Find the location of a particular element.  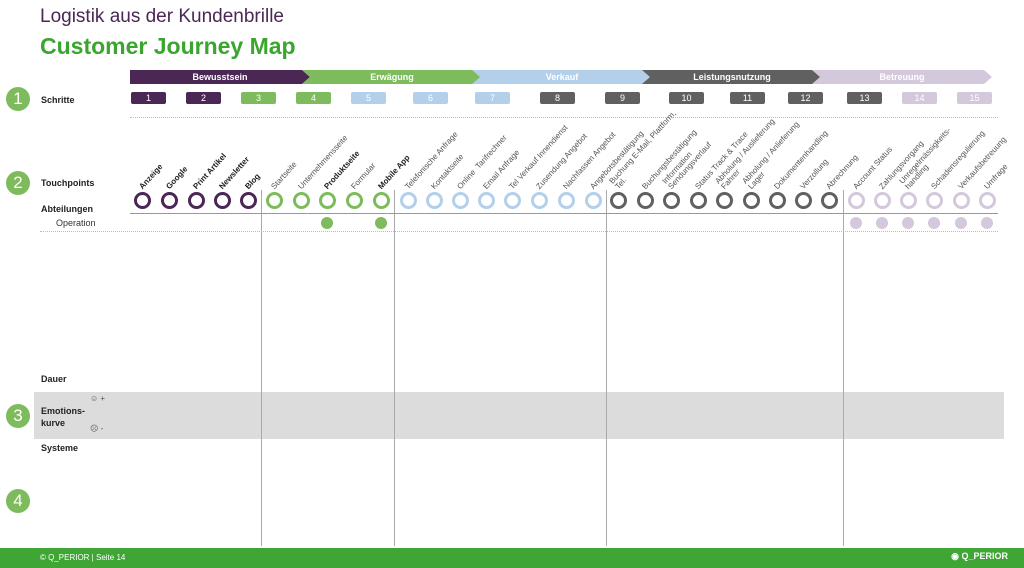

footer-logo: ◉ Q_PERIOR is located at coordinates (979, 556).